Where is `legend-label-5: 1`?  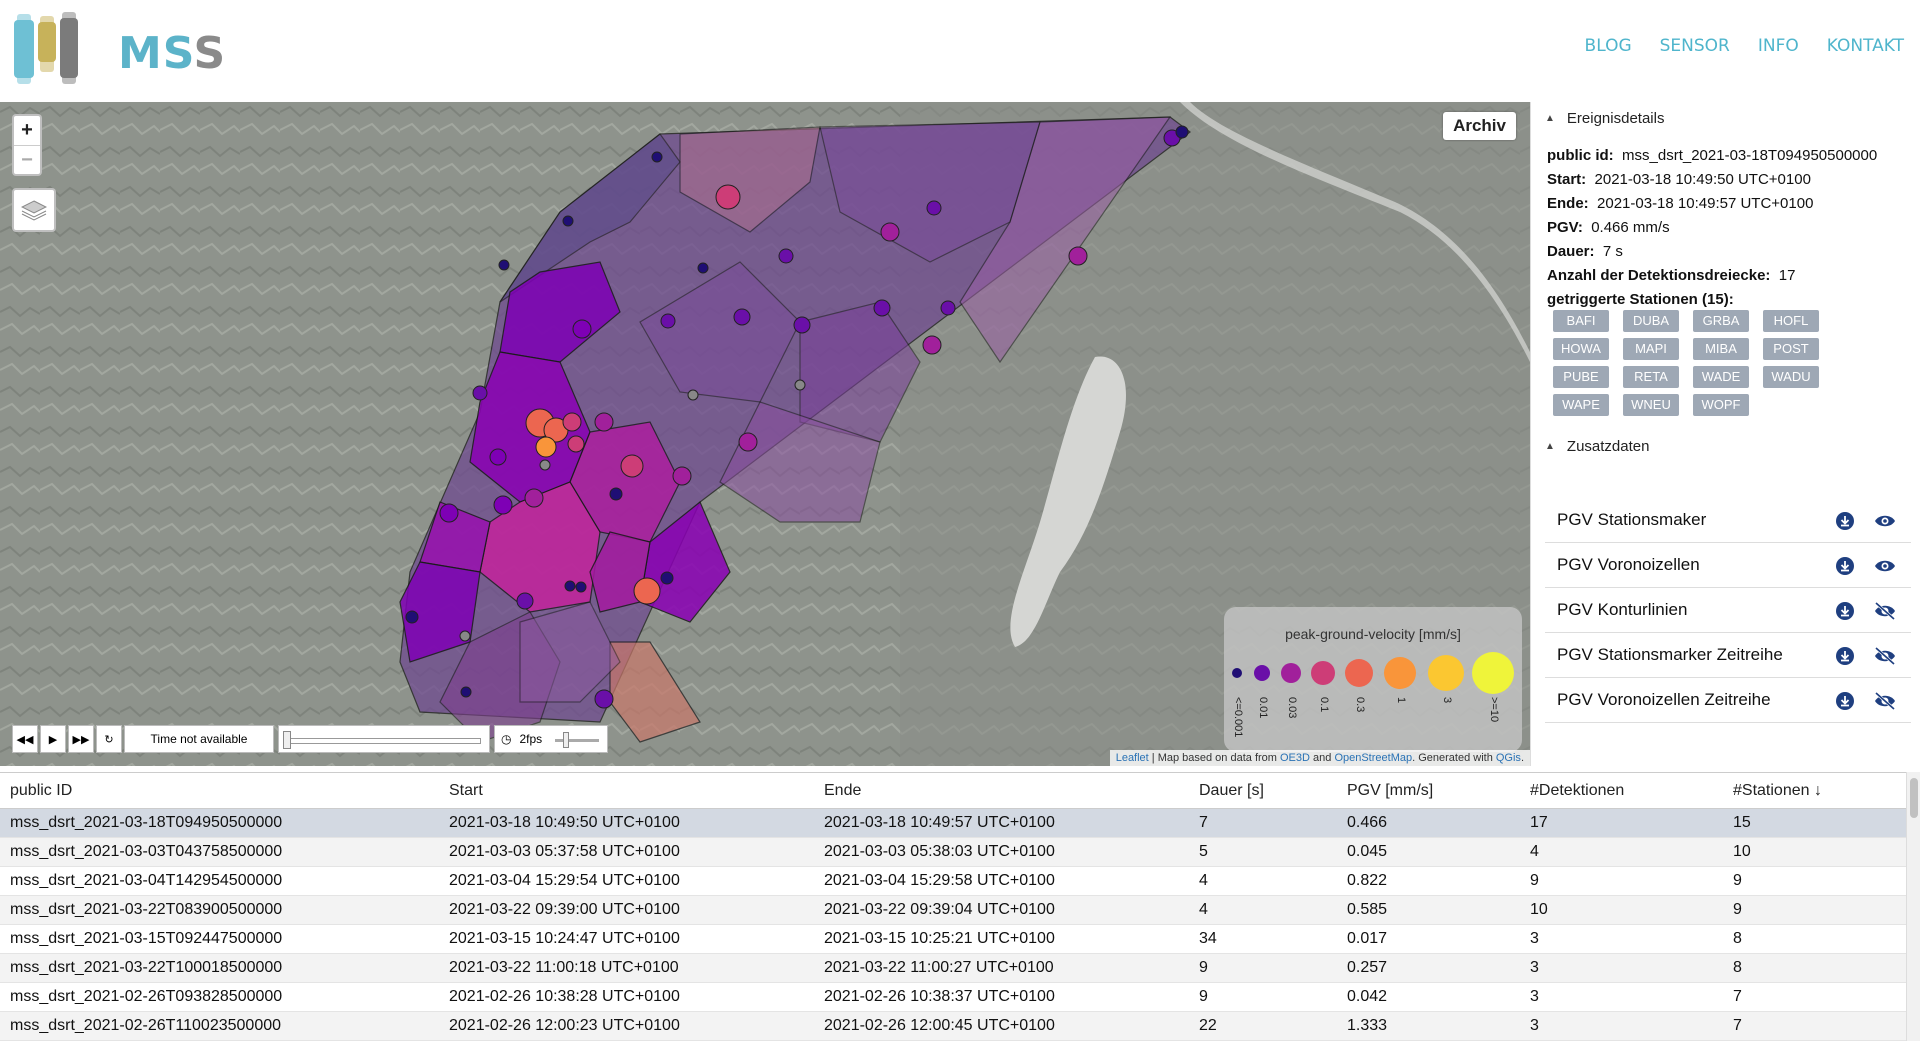 legend-label-5: 1 is located at coordinates (1401, 700).